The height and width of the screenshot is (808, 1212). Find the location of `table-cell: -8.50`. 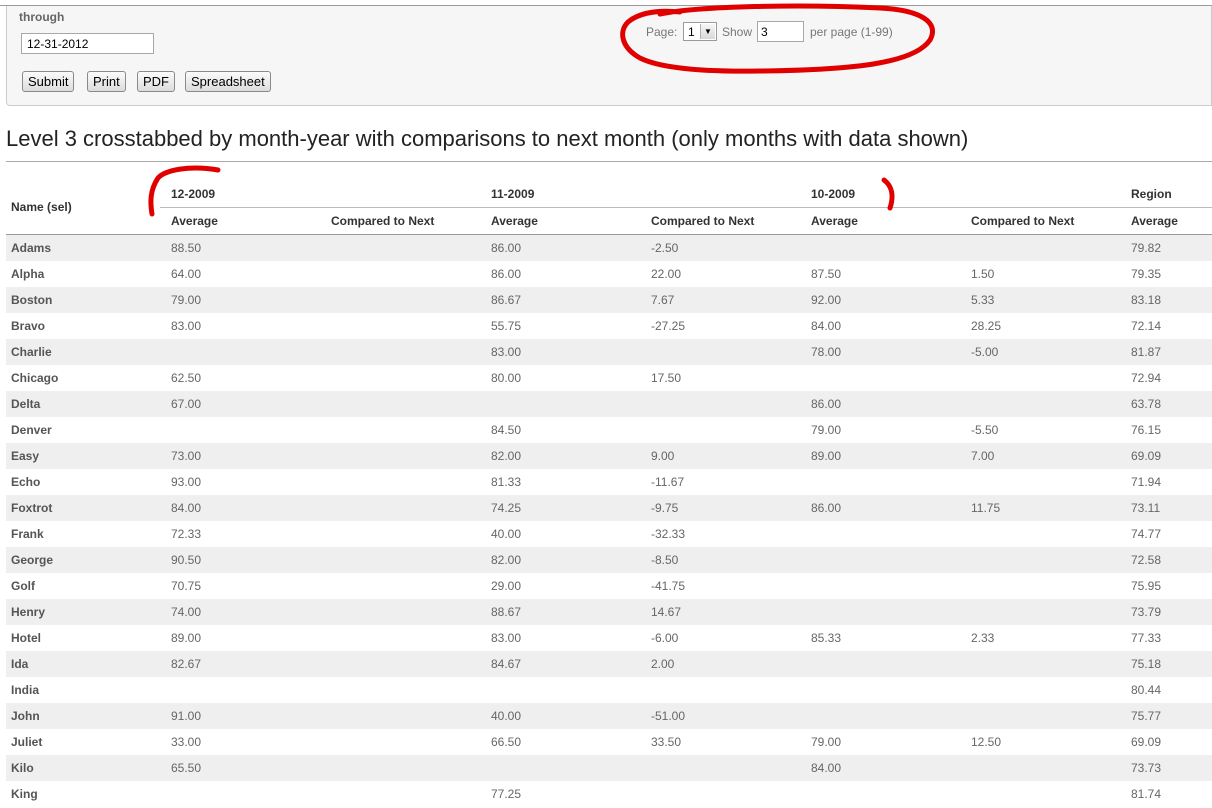

table-cell: -8.50 is located at coordinates (665, 560).